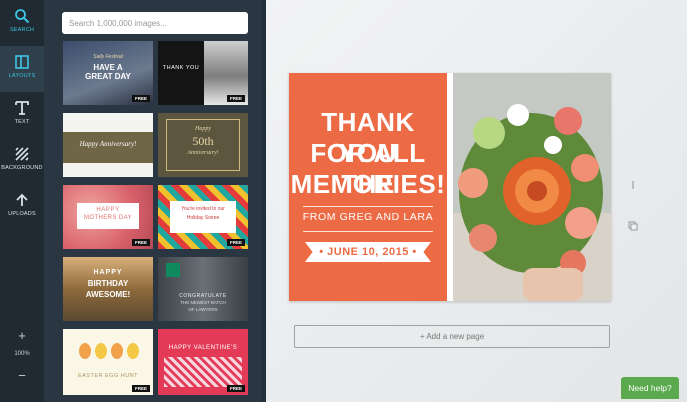 The image size is (687, 402). Describe the element at coordinates (22, 354) in the screenshot. I see `zoom-level: 100%` at that location.